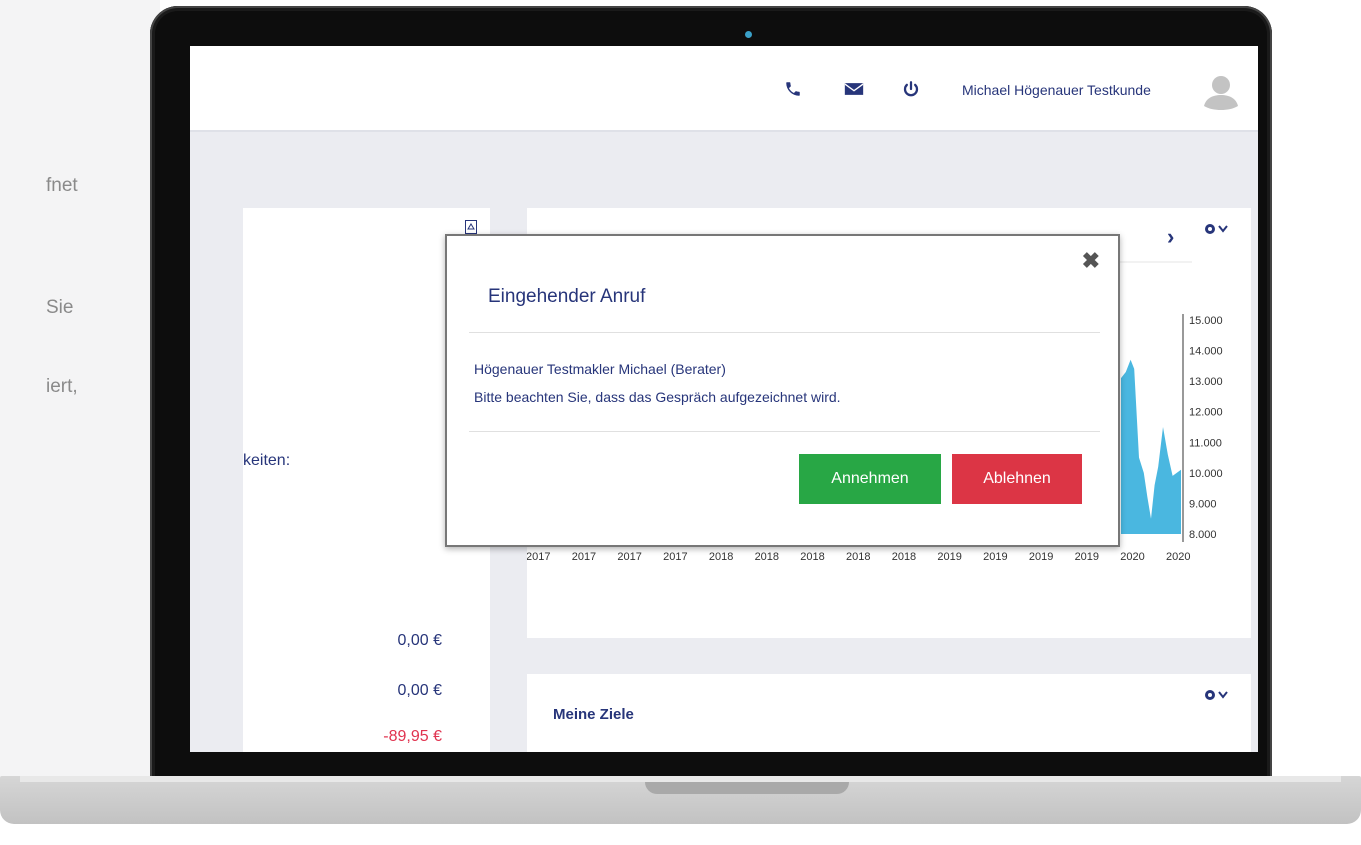 The image size is (1361, 845). What do you see at coordinates (870, 479) in the screenshot?
I see `accept-call-button: Annehmen` at bounding box center [870, 479].